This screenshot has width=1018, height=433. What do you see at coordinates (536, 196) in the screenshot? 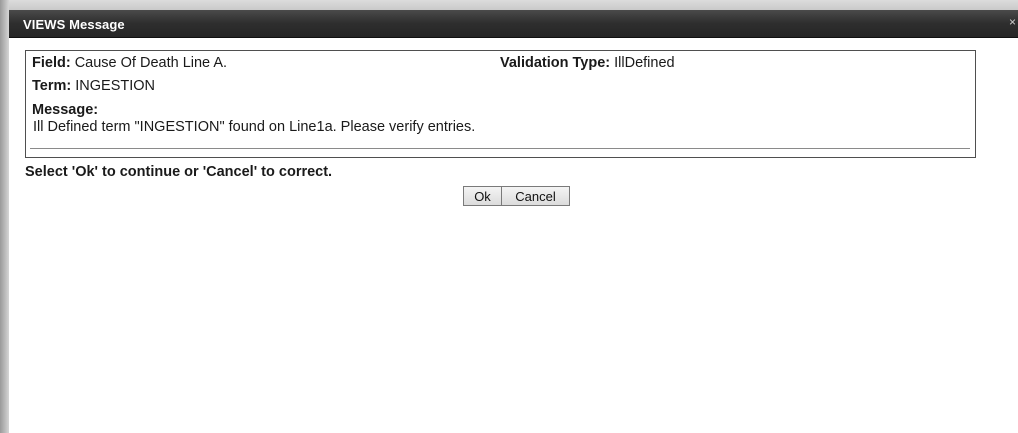
I see `cancel-button: Cancel` at bounding box center [536, 196].